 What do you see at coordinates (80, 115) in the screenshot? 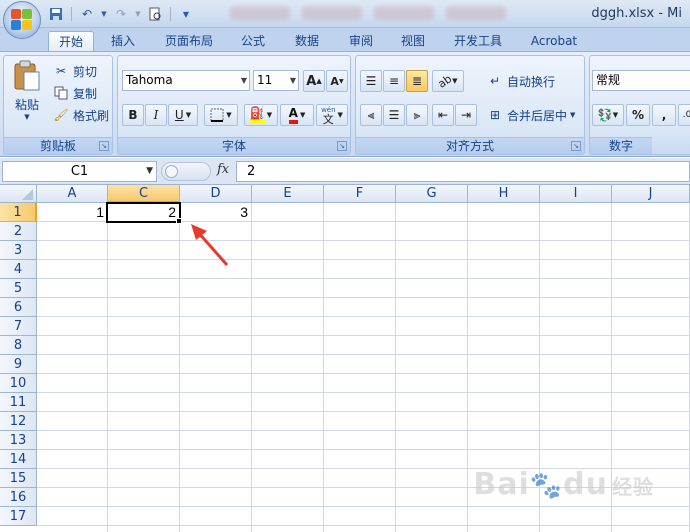
I see `format-painter-button: 🖌 格式刷` at bounding box center [80, 115].